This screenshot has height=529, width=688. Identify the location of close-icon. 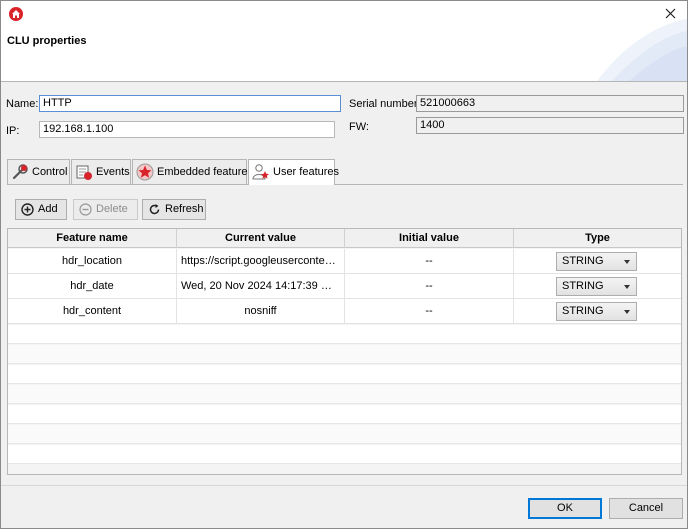
(670, 13).